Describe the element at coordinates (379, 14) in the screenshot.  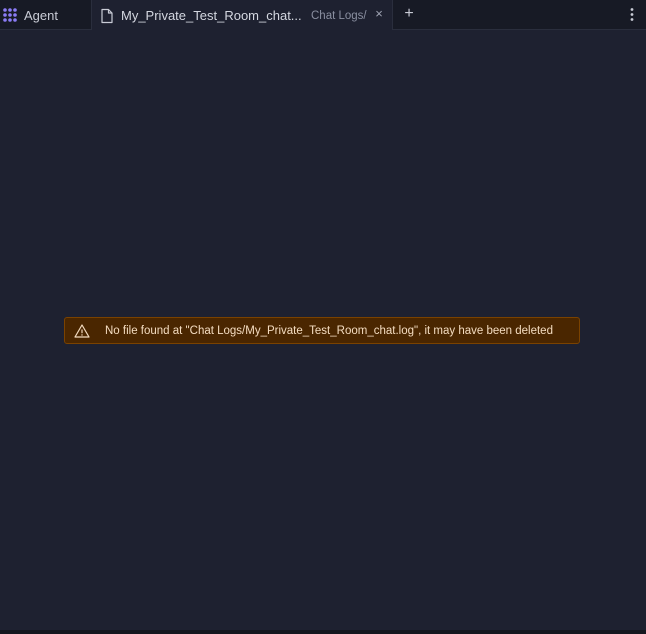
I see `tab-close-icon: ×` at that location.